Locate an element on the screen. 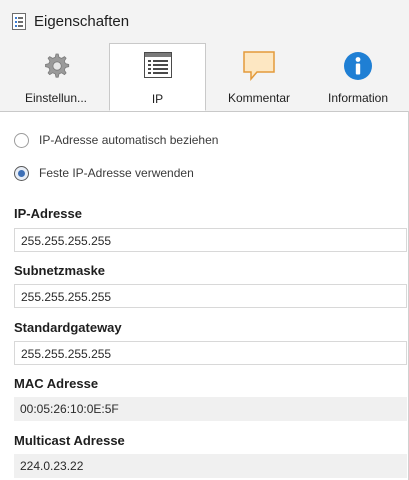 The width and height of the screenshot is (409, 480). properties-document-icon is located at coordinates (19, 21).